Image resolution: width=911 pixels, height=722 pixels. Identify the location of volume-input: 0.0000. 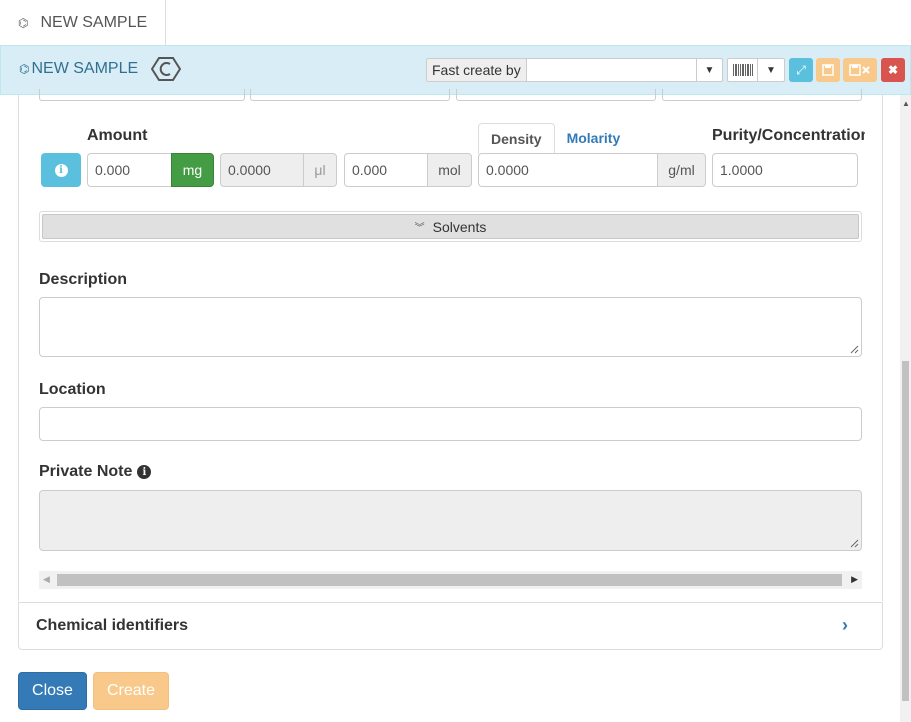
(261, 170).